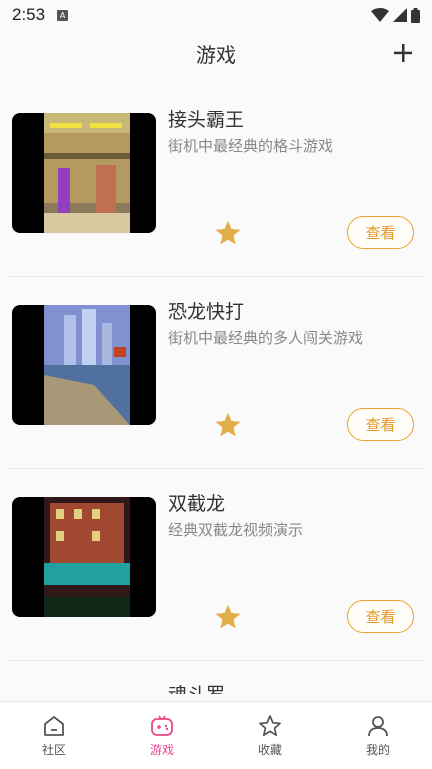 This screenshot has height=769, width=432. I want to click on tab-profile: 我的, so click(378, 735).